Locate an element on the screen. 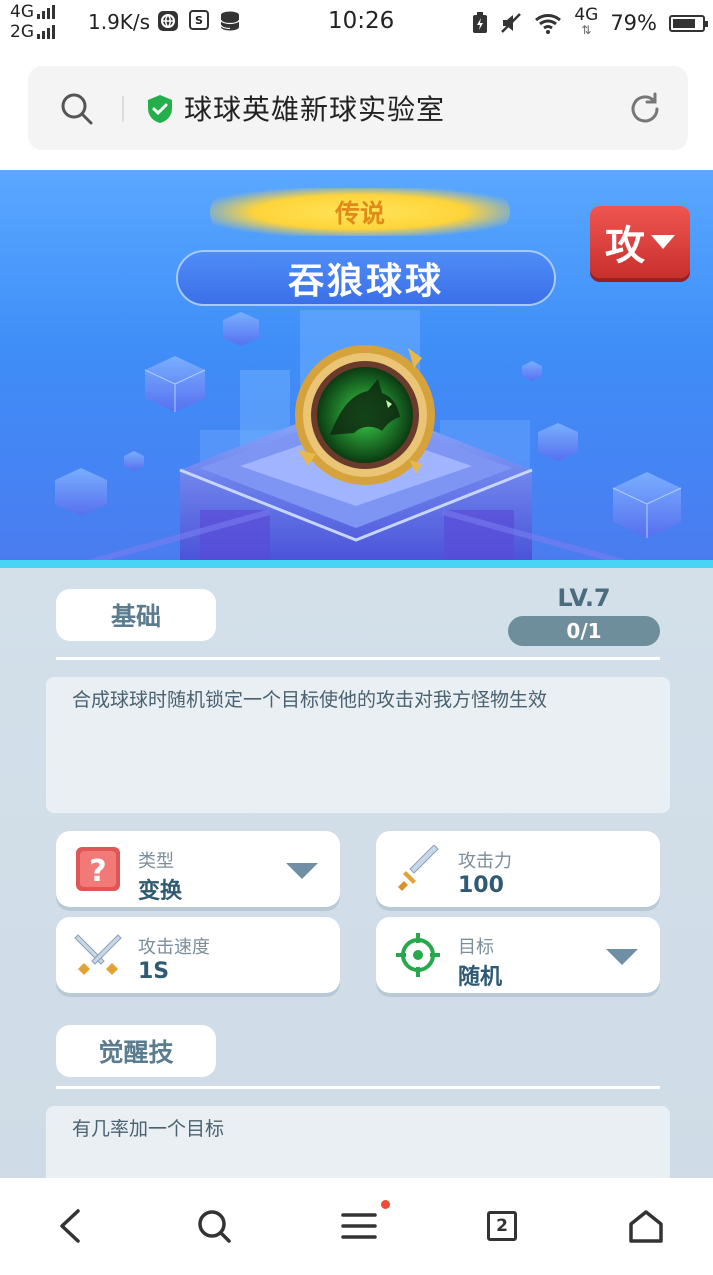 The image size is (713, 1275). network-indicator: 4G 2G is located at coordinates (32, 22).